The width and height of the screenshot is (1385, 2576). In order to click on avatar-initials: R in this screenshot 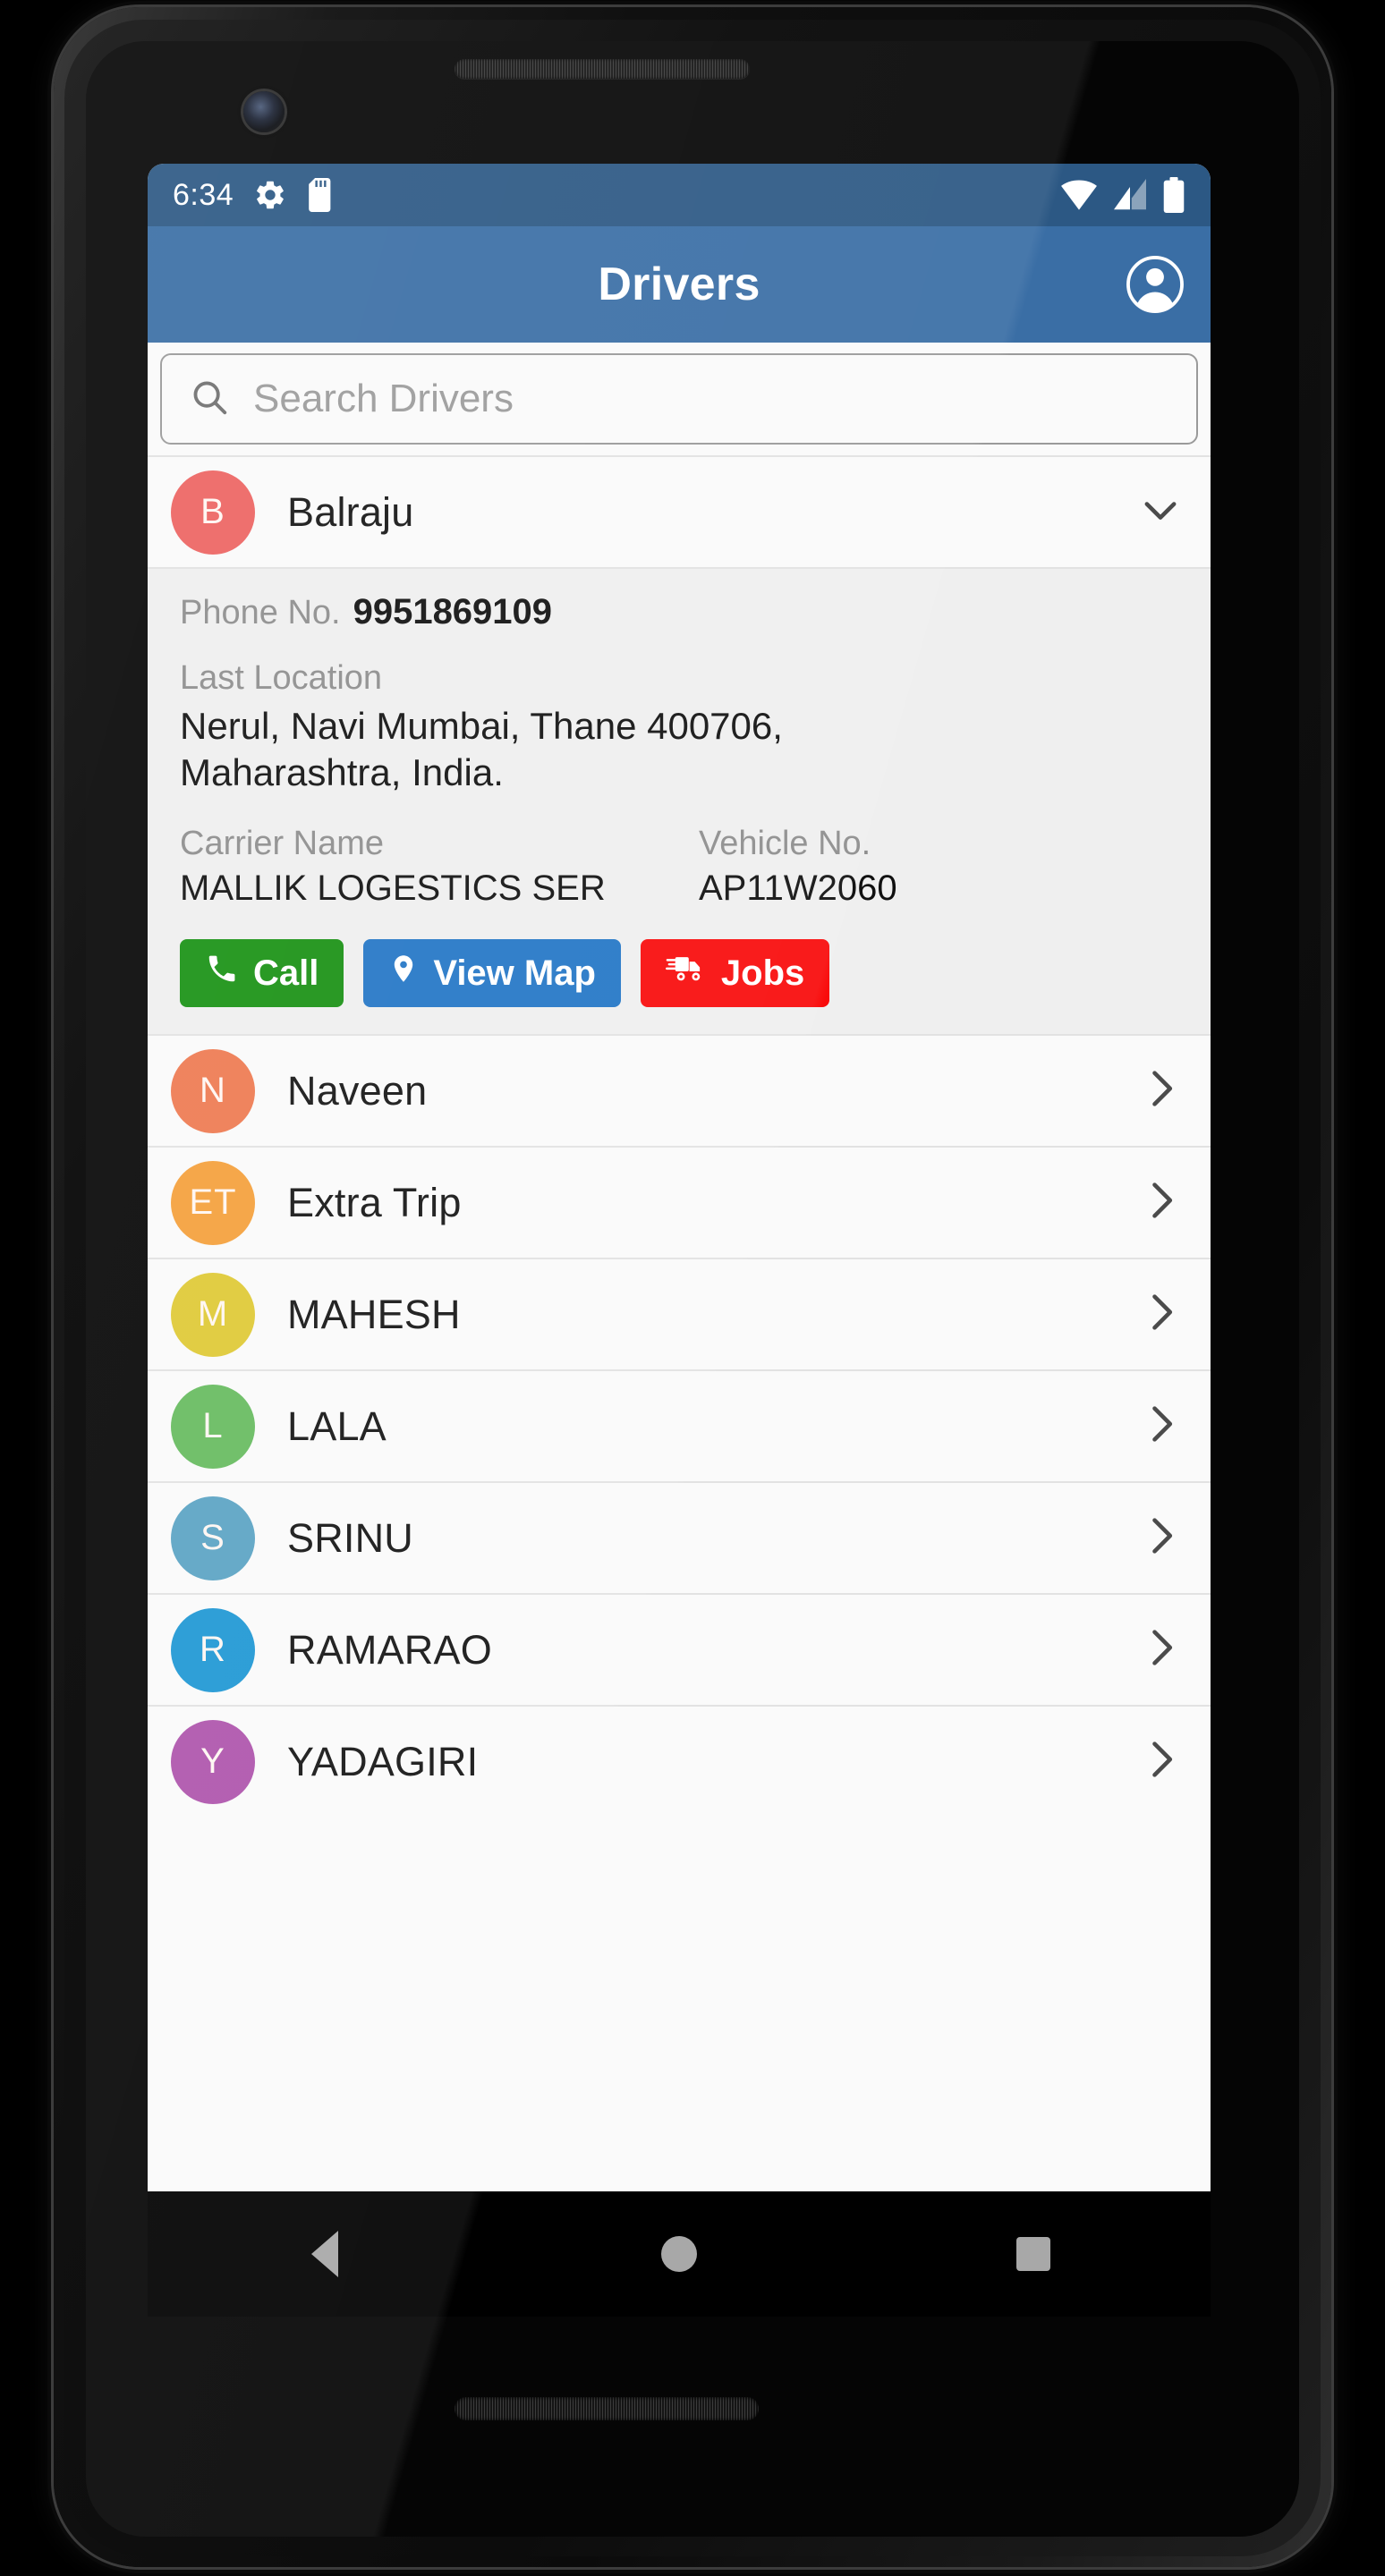, I will do `click(213, 1650)`.